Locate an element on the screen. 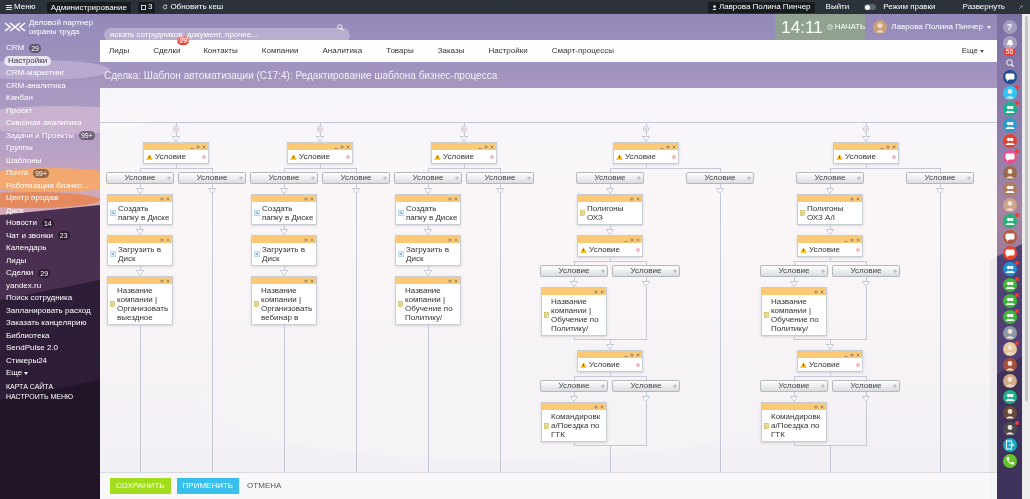 The height and width of the screenshot is (499, 1030). pin-icon is located at coordinates (1021, 7).